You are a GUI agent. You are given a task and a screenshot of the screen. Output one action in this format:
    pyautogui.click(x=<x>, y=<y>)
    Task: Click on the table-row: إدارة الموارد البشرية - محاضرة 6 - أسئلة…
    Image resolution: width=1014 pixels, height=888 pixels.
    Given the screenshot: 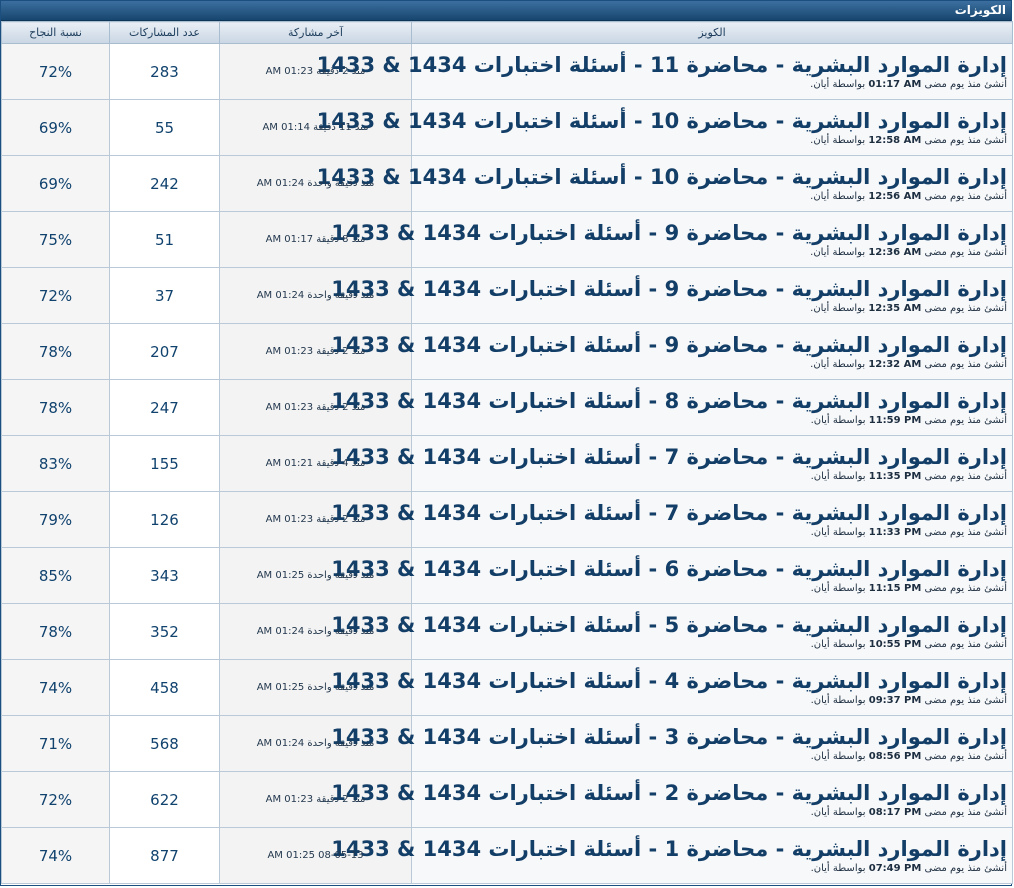 What is the action you would take?
    pyautogui.click(x=507, y=575)
    